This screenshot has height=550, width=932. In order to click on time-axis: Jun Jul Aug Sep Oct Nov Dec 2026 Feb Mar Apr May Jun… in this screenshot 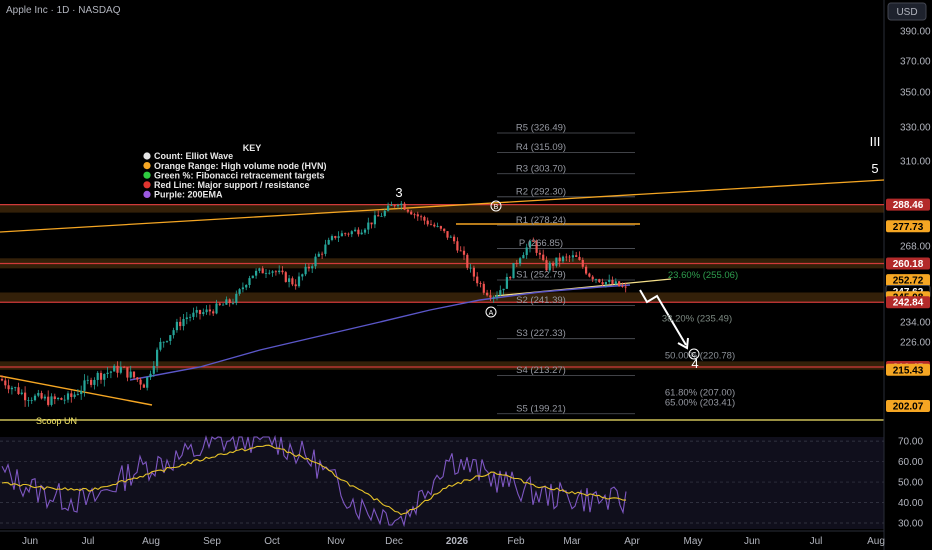, I will do `click(453, 541)`.